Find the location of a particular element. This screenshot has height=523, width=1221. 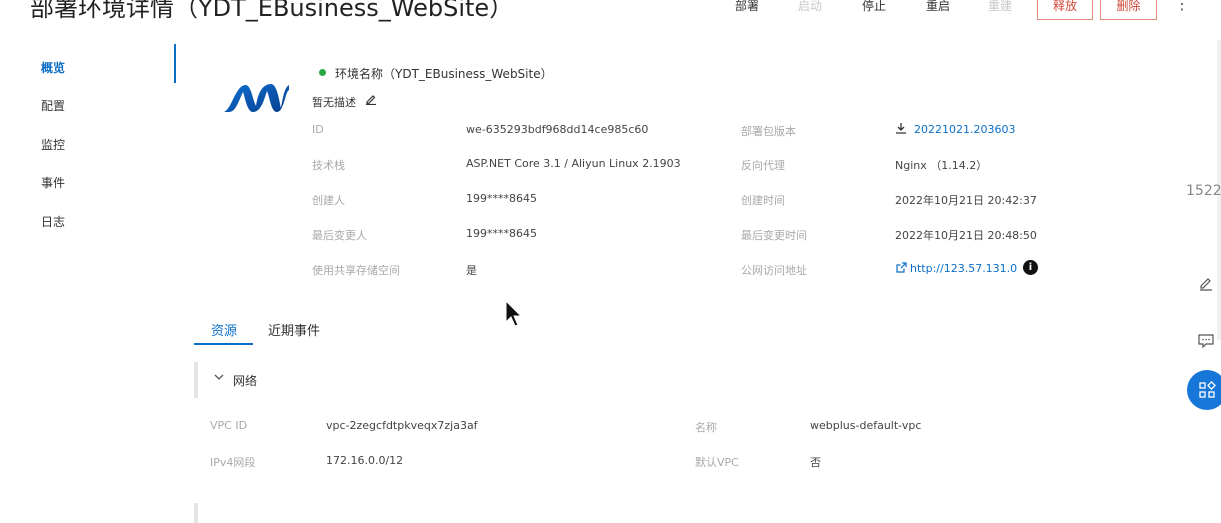

network-section-title: 网络 is located at coordinates (245, 380).